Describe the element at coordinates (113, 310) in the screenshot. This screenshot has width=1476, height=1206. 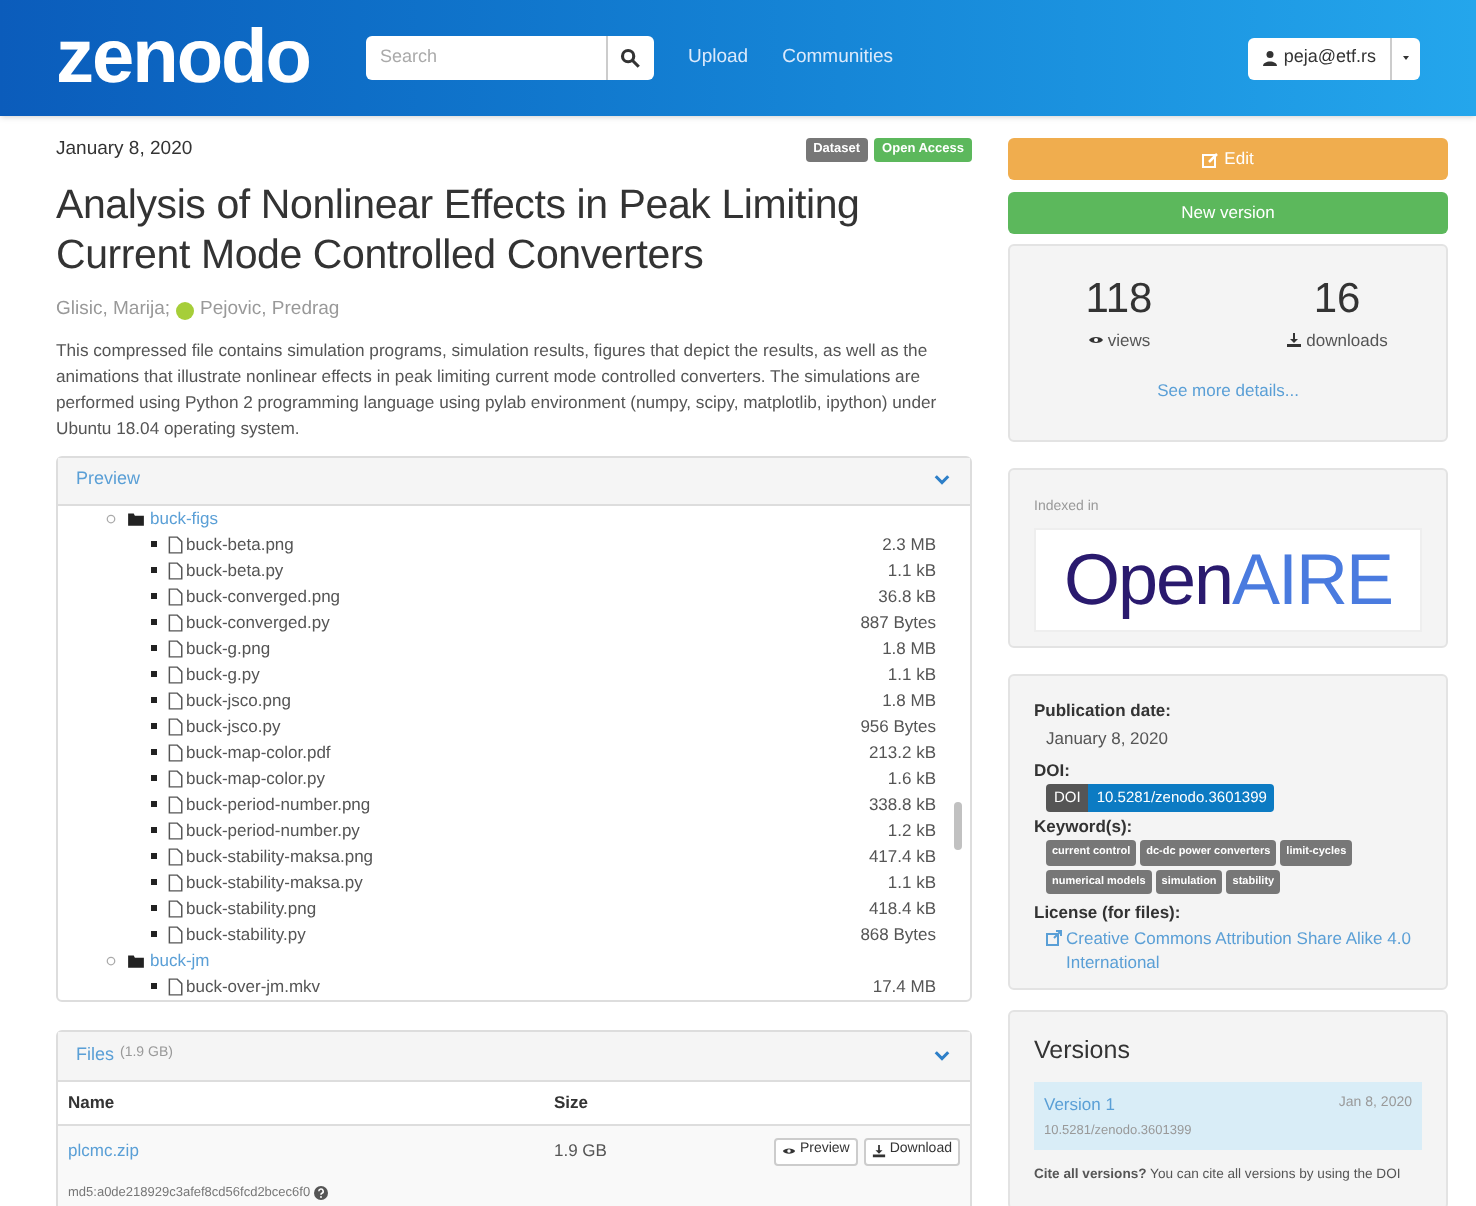
I see `author-name: Glisic, Marija;` at that location.